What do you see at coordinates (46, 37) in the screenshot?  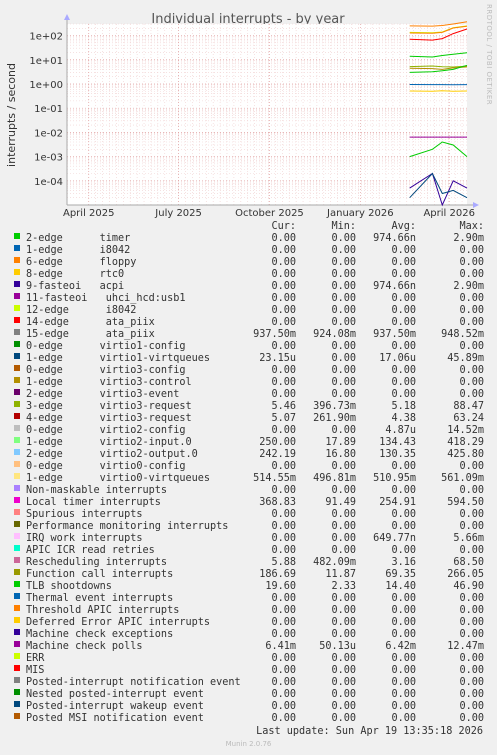 I see `y-tick-label: 1e+02` at bounding box center [46, 37].